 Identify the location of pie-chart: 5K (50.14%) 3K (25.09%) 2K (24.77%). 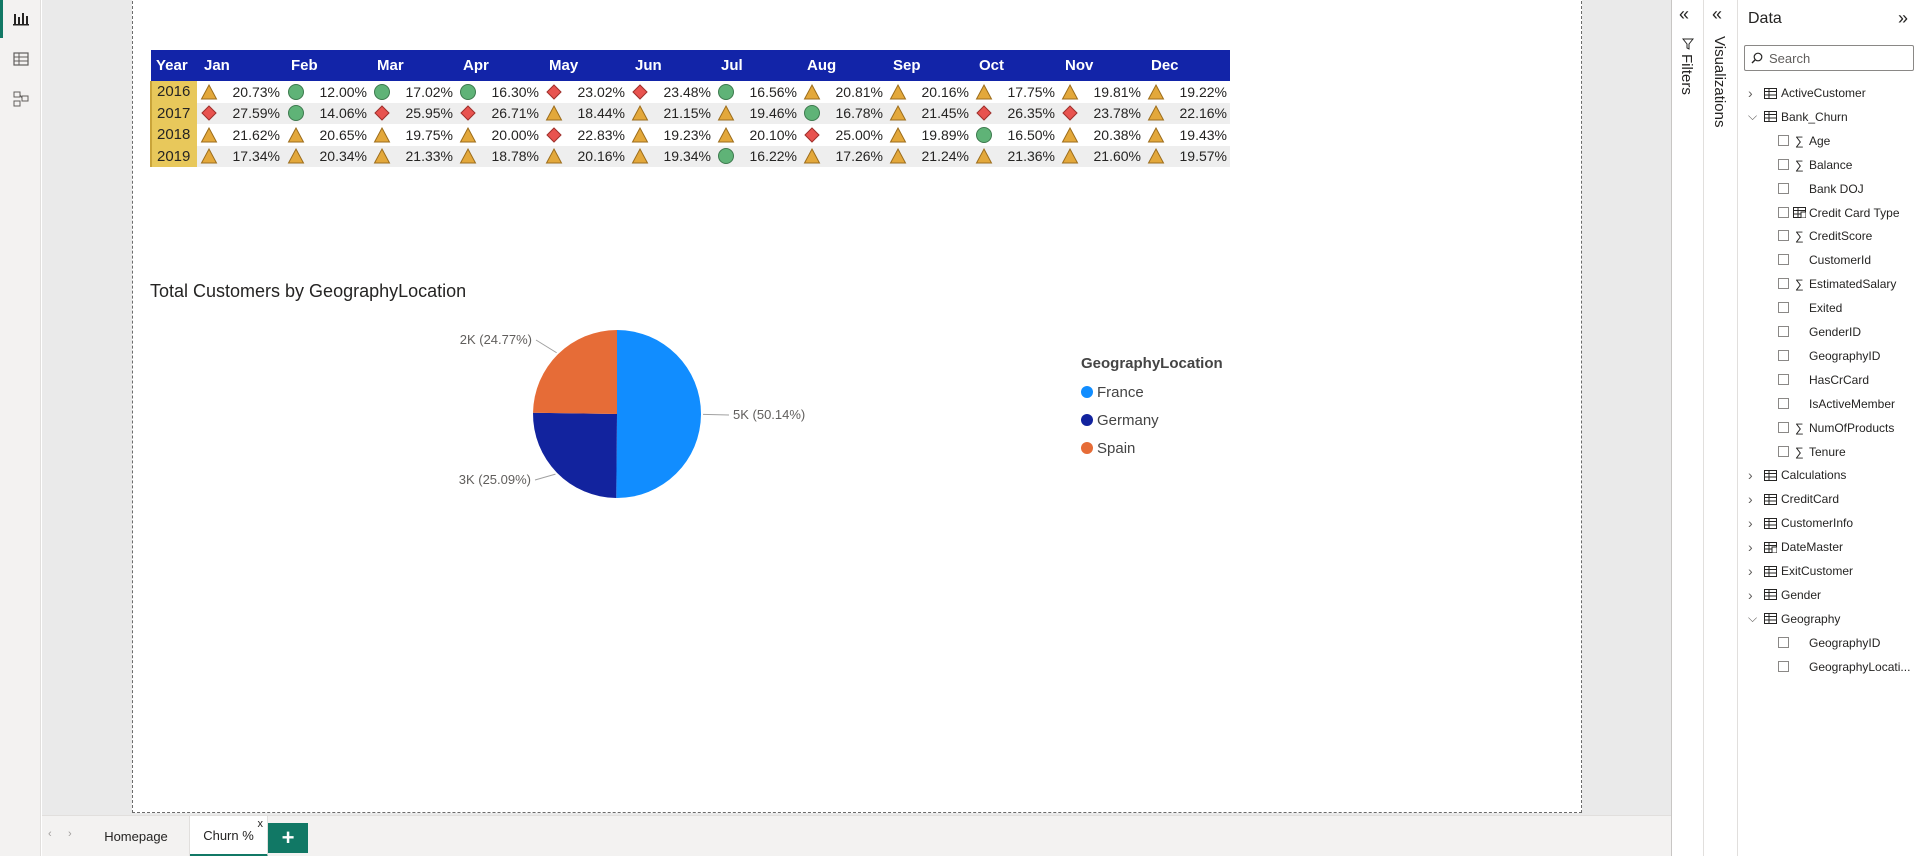
(583, 412).